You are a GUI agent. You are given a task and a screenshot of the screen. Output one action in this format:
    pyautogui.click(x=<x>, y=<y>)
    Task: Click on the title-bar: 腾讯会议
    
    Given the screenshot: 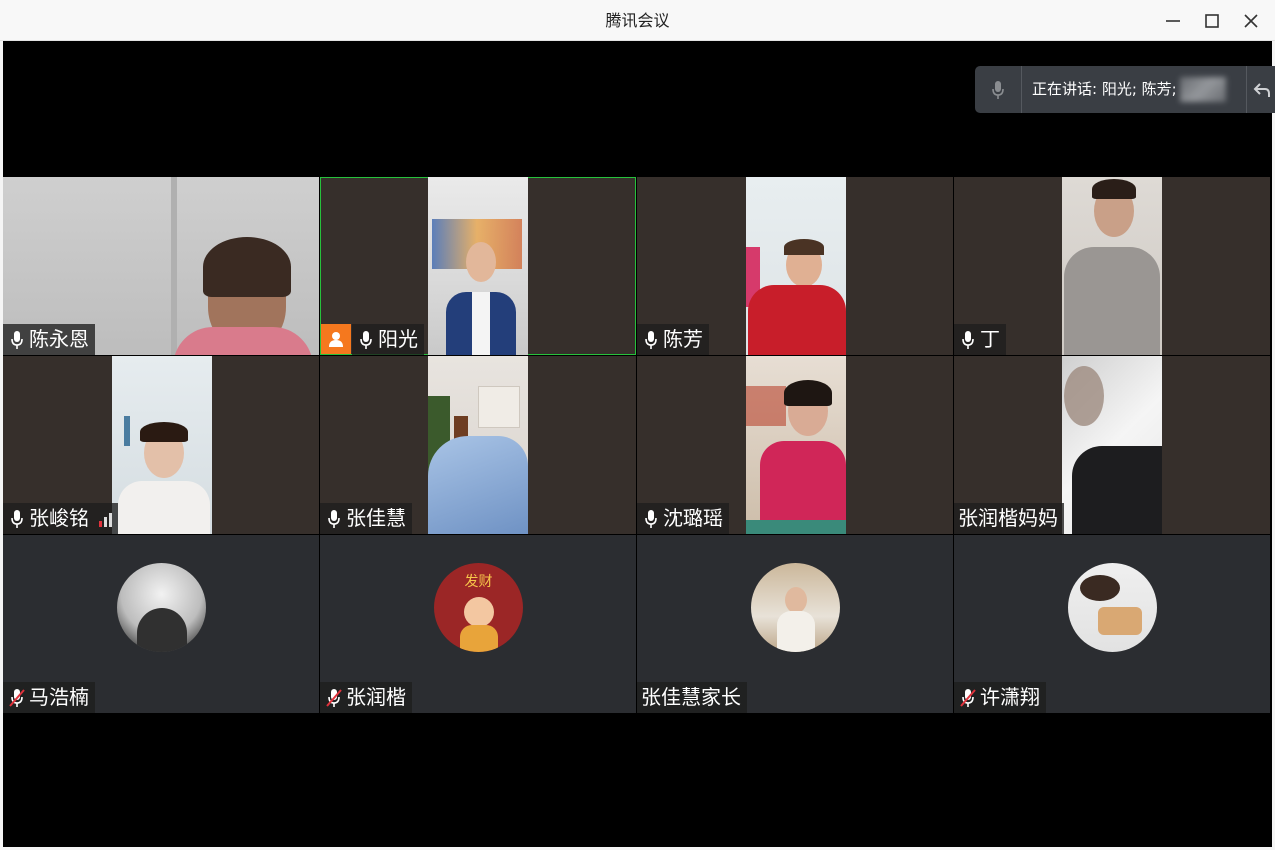 What is the action you would take?
    pyautogui.click(x=637, y=20)
    